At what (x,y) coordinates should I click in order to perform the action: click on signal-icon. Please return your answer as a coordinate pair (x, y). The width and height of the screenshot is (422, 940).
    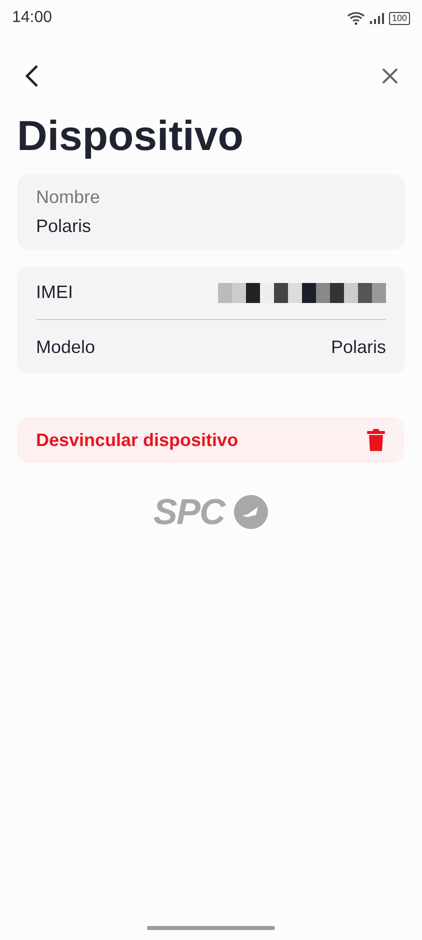
    Looking at the image, I should click on (376, 18).